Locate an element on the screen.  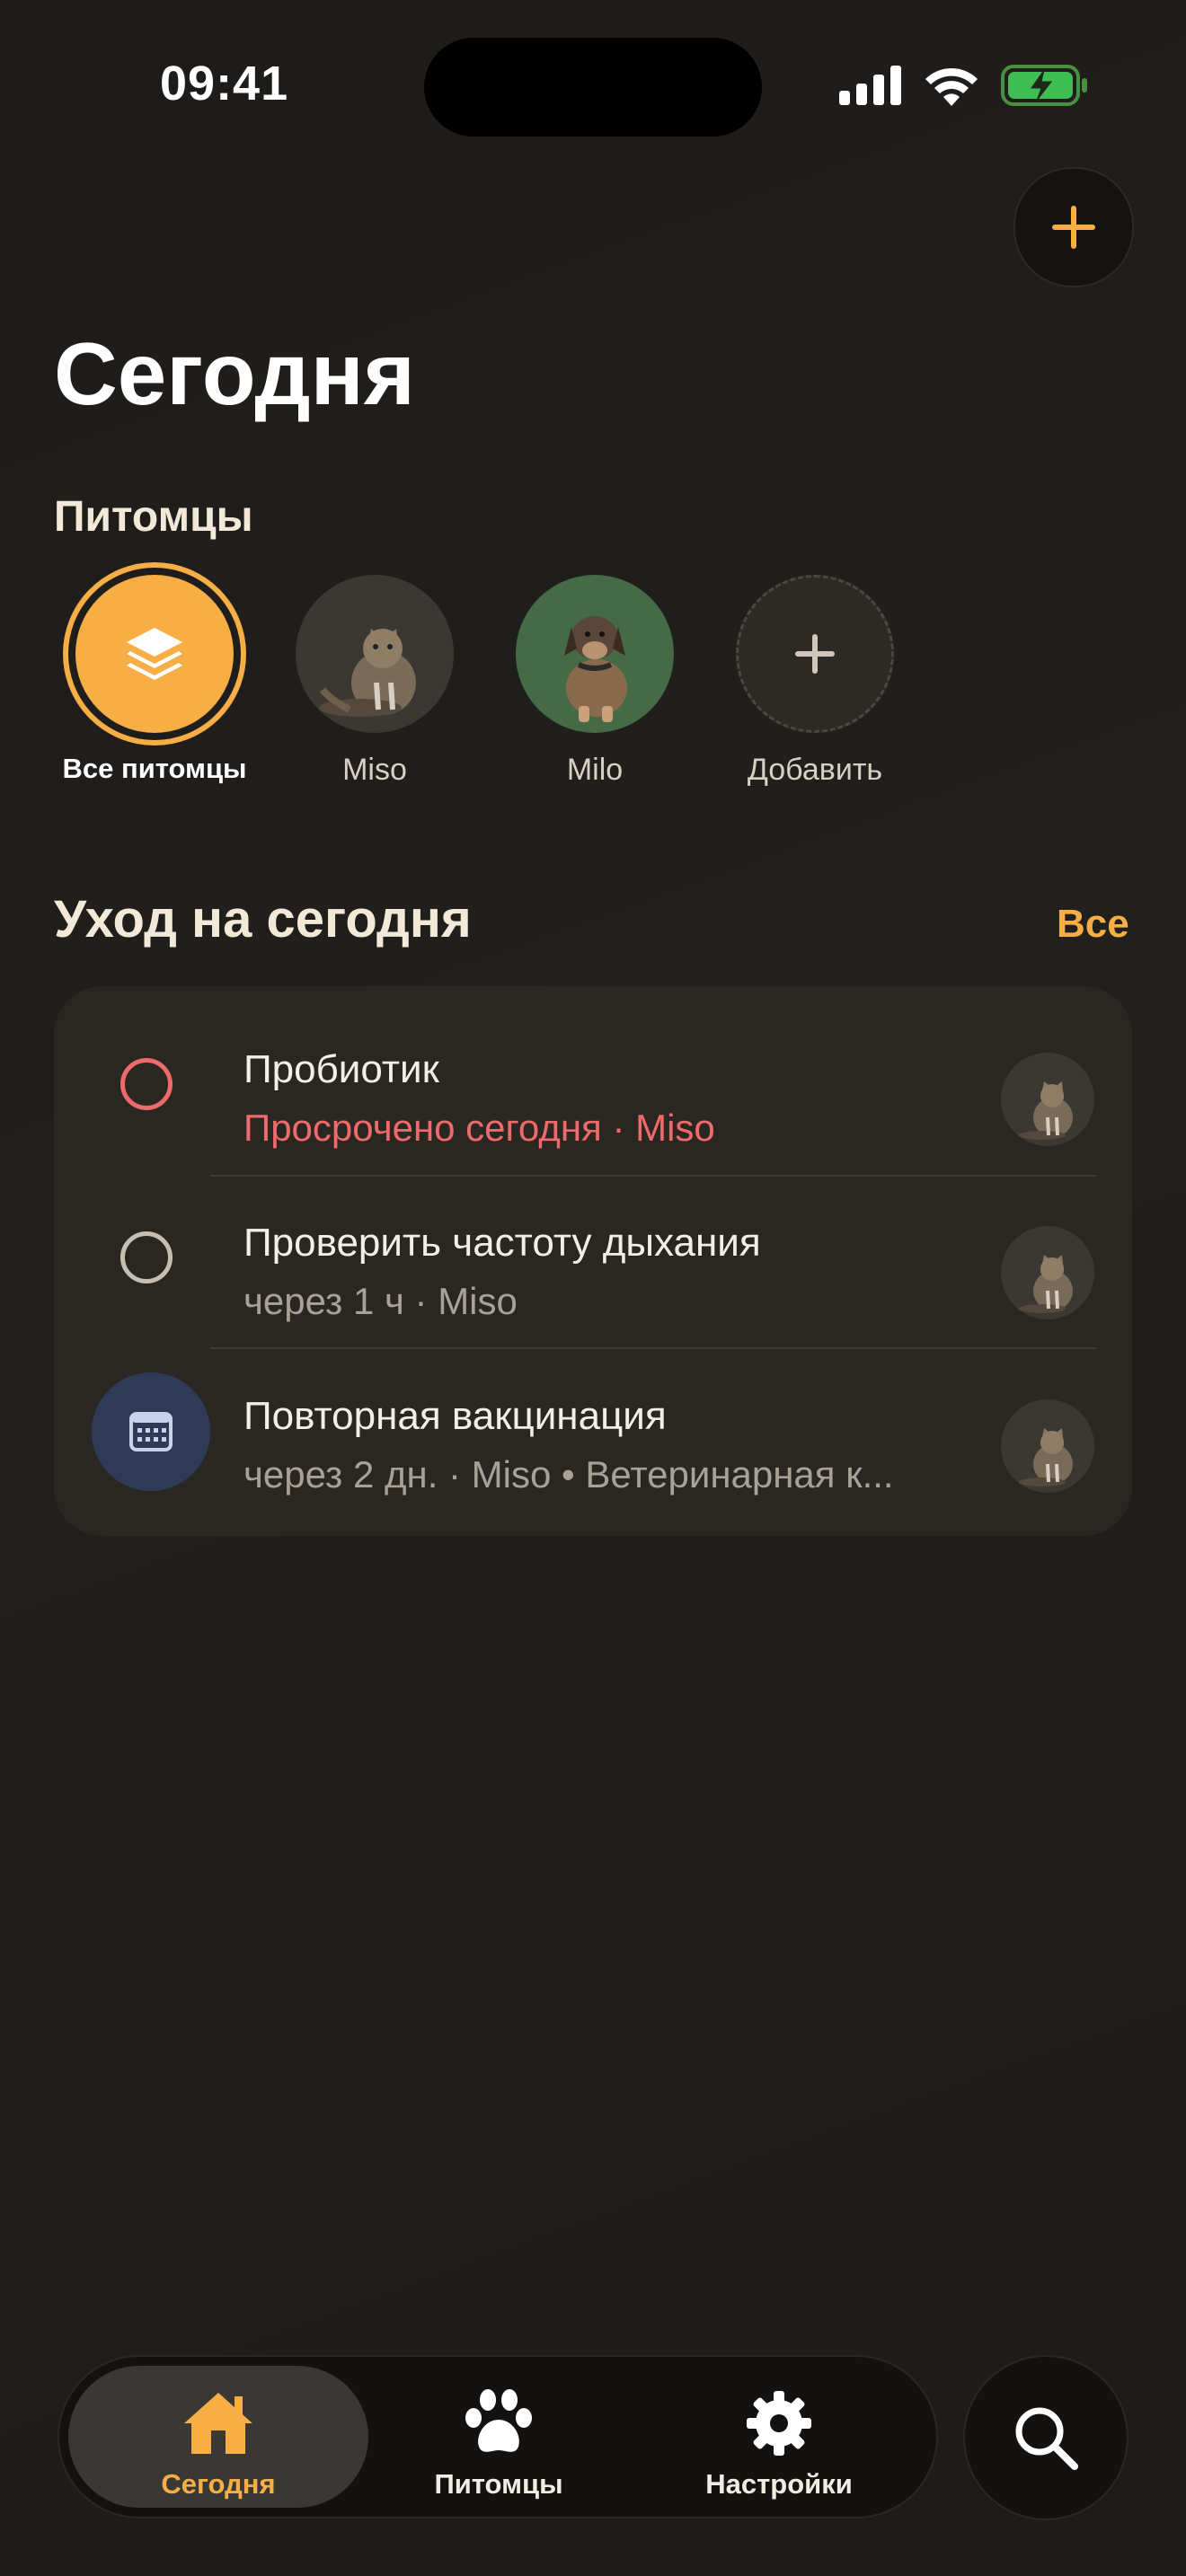
search-button is located at coordinates (1045, 2437).